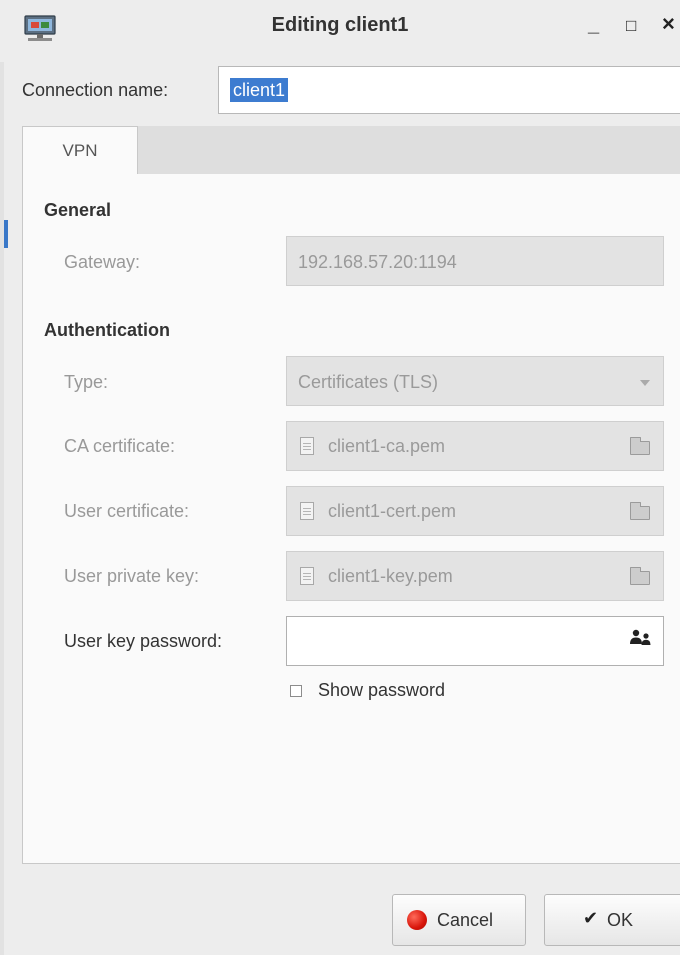  I want to click on cancel-button: Cancel, so click(459, 920).